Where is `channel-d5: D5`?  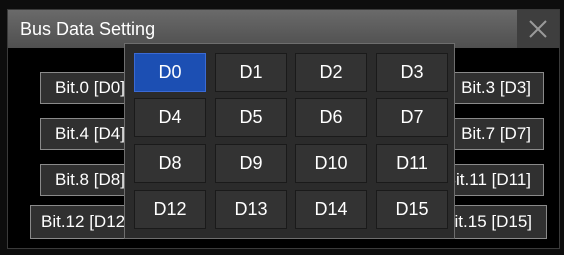 channel-d5: D5 is located at coordinates (251, 117).